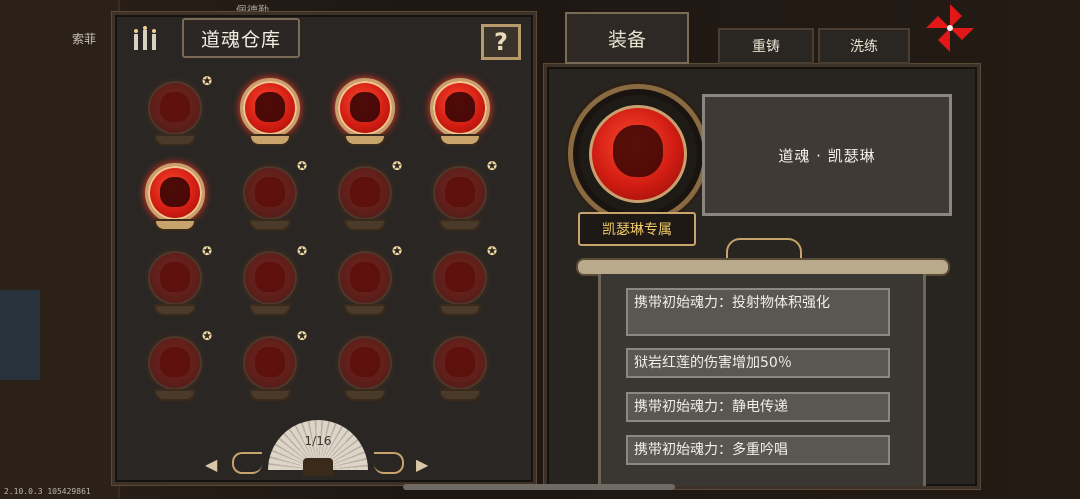  Describe the element at coordinates (389, 463) in the screenshot. I see `pager-ornament-right` at that location.